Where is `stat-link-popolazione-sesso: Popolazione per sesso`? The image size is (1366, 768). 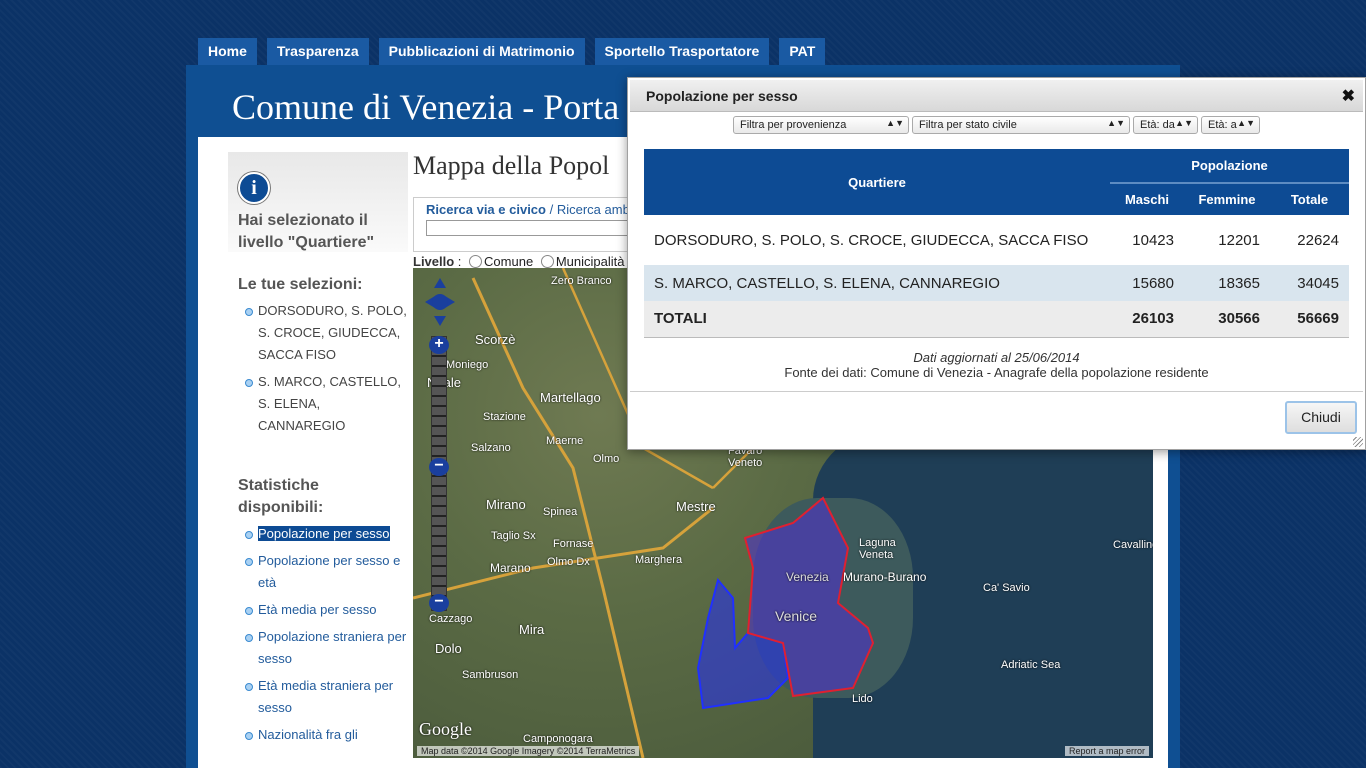 stat-link-popolazione-sesso: Popolazione per sesso is located at coordinates (323, 534).